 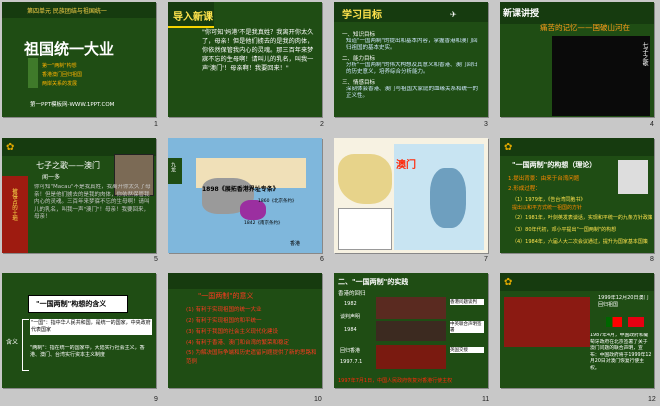 I want to click on line-1: 1.提出背景：由来于台湾问题, so click(x=544, y=179).